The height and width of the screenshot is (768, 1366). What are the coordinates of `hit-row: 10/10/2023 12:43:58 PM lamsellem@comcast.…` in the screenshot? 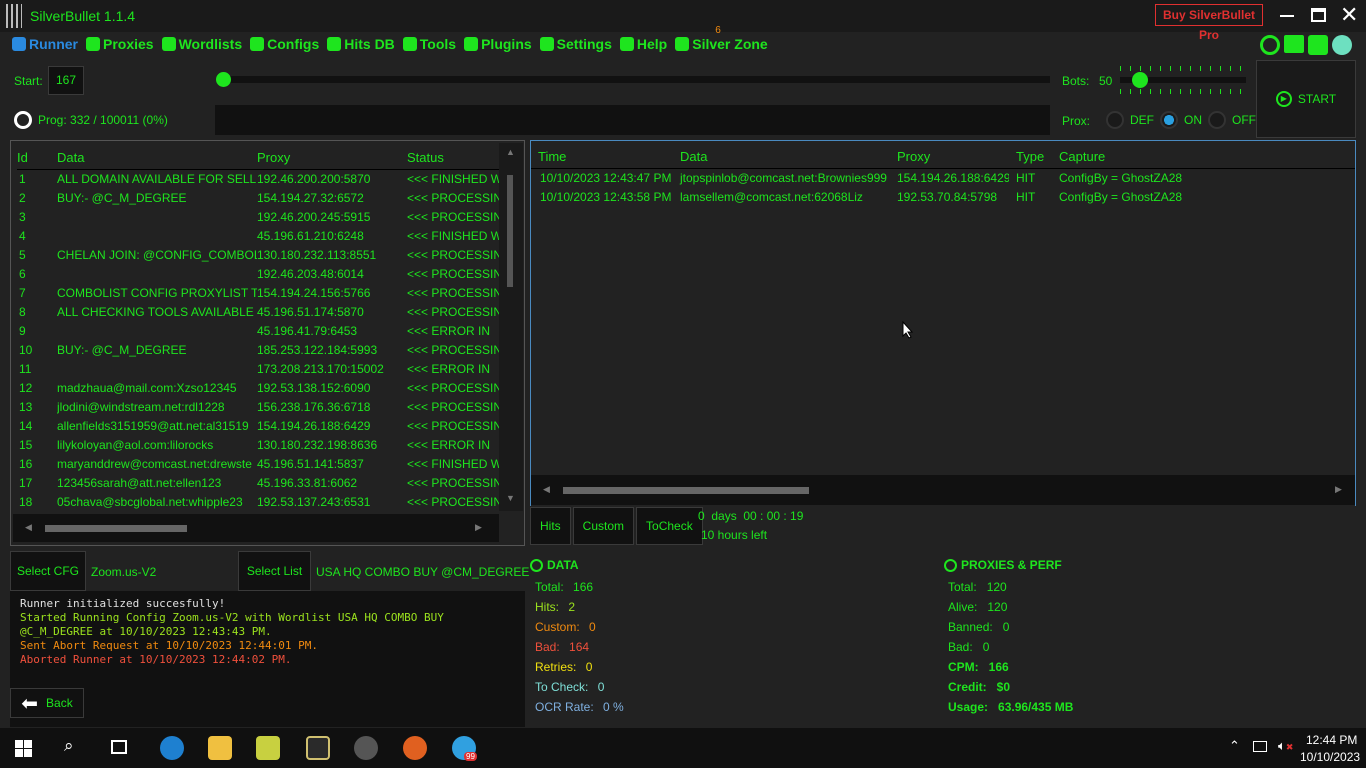 It's located at (943, 196).